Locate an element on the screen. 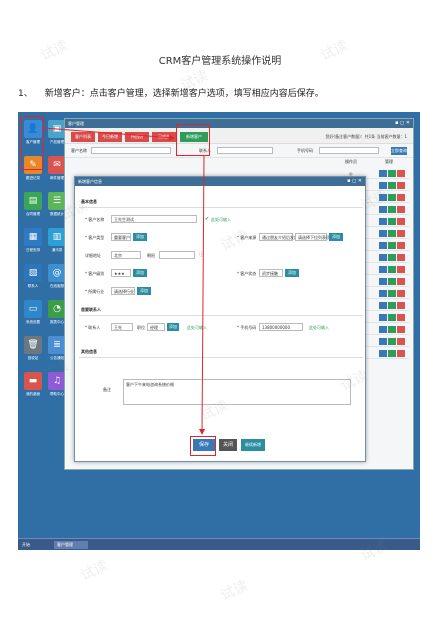  step-number: 1、 is located at coordinates (25, 94).